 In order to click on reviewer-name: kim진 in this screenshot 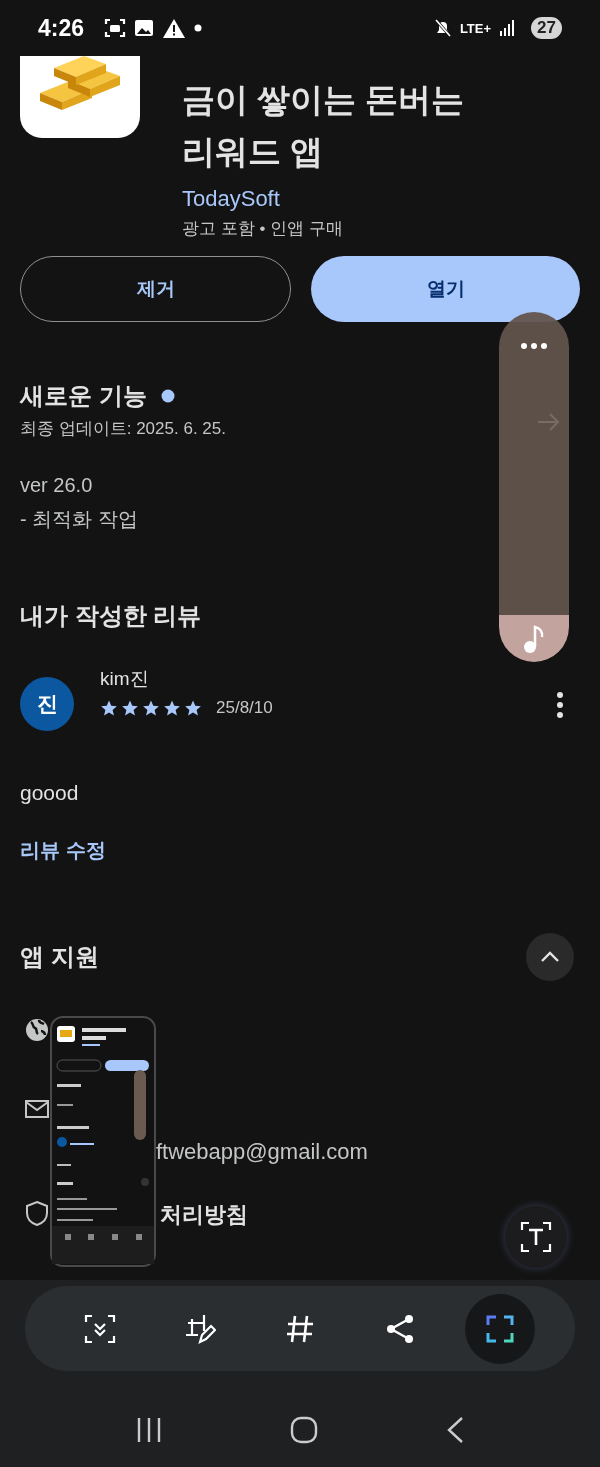, I will do `click(125, 679)`.